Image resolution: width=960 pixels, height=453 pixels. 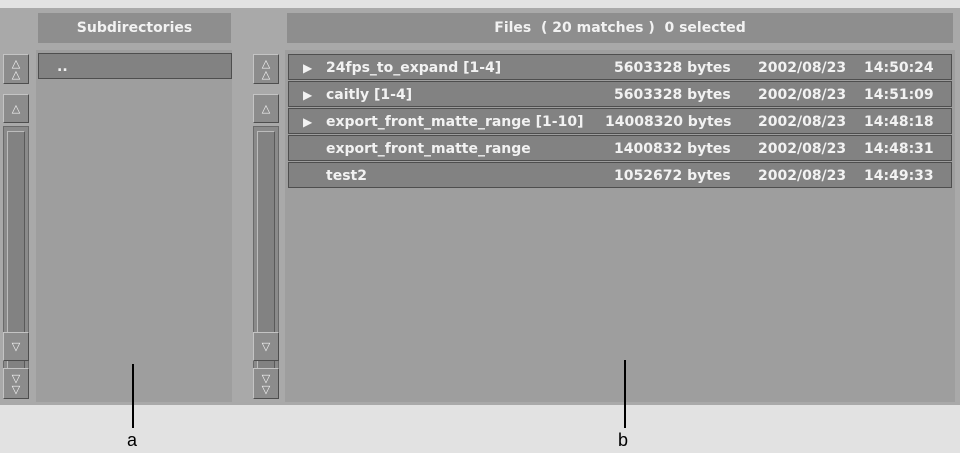 What do you see at coordinates (672, 176) in the screenshot?
I see `file-size: 1052672 bytes` at bounding box center [672, 176].